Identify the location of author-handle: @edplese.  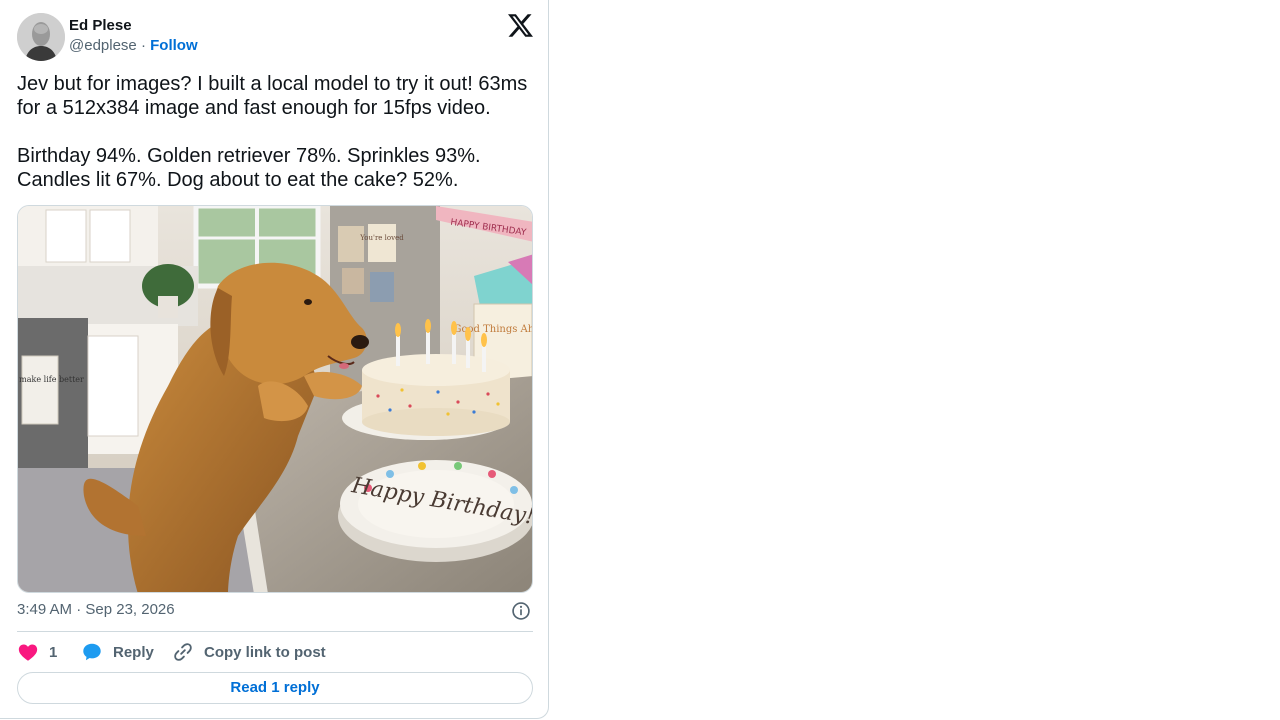
(103, 45).